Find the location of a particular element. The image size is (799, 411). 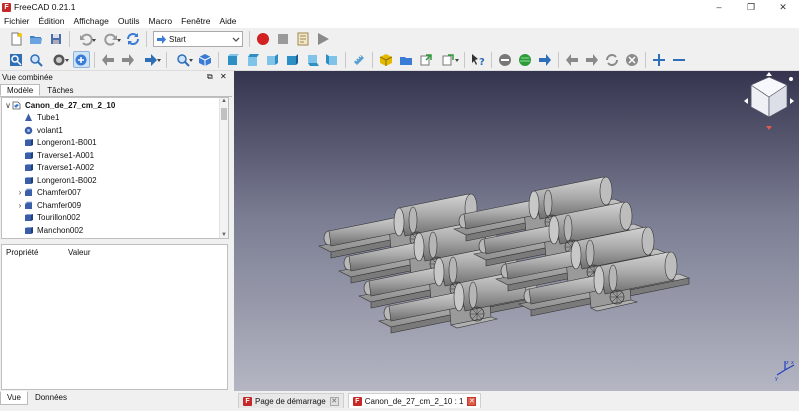

web-stop-icon is located at coordinates (632, 59).